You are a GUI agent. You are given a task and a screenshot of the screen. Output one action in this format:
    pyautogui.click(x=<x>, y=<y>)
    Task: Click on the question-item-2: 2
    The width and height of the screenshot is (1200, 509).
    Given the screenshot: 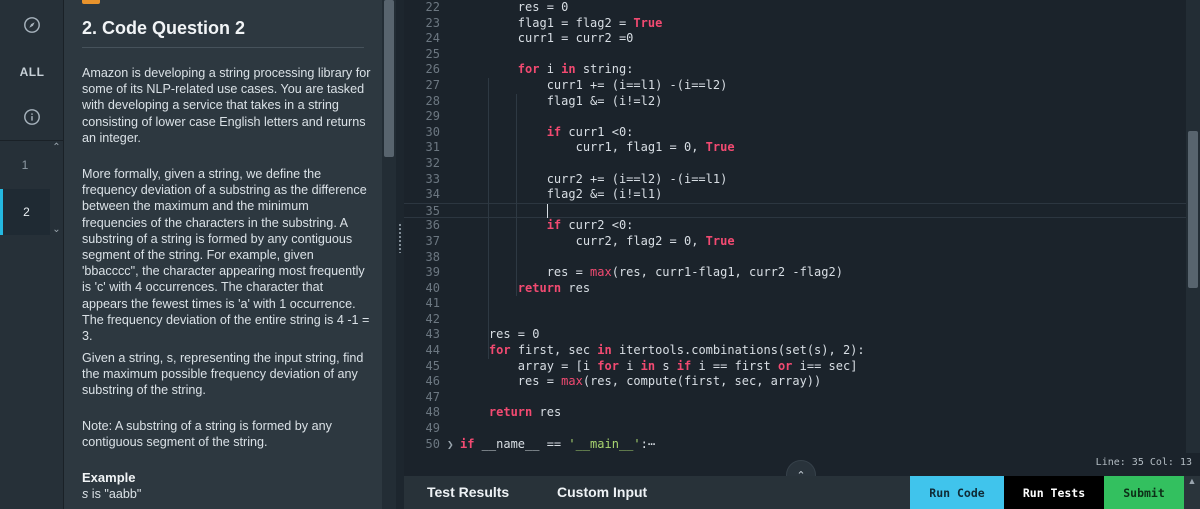 What is the action you would take?
    pyautogui.click(x=25, y=212)
    